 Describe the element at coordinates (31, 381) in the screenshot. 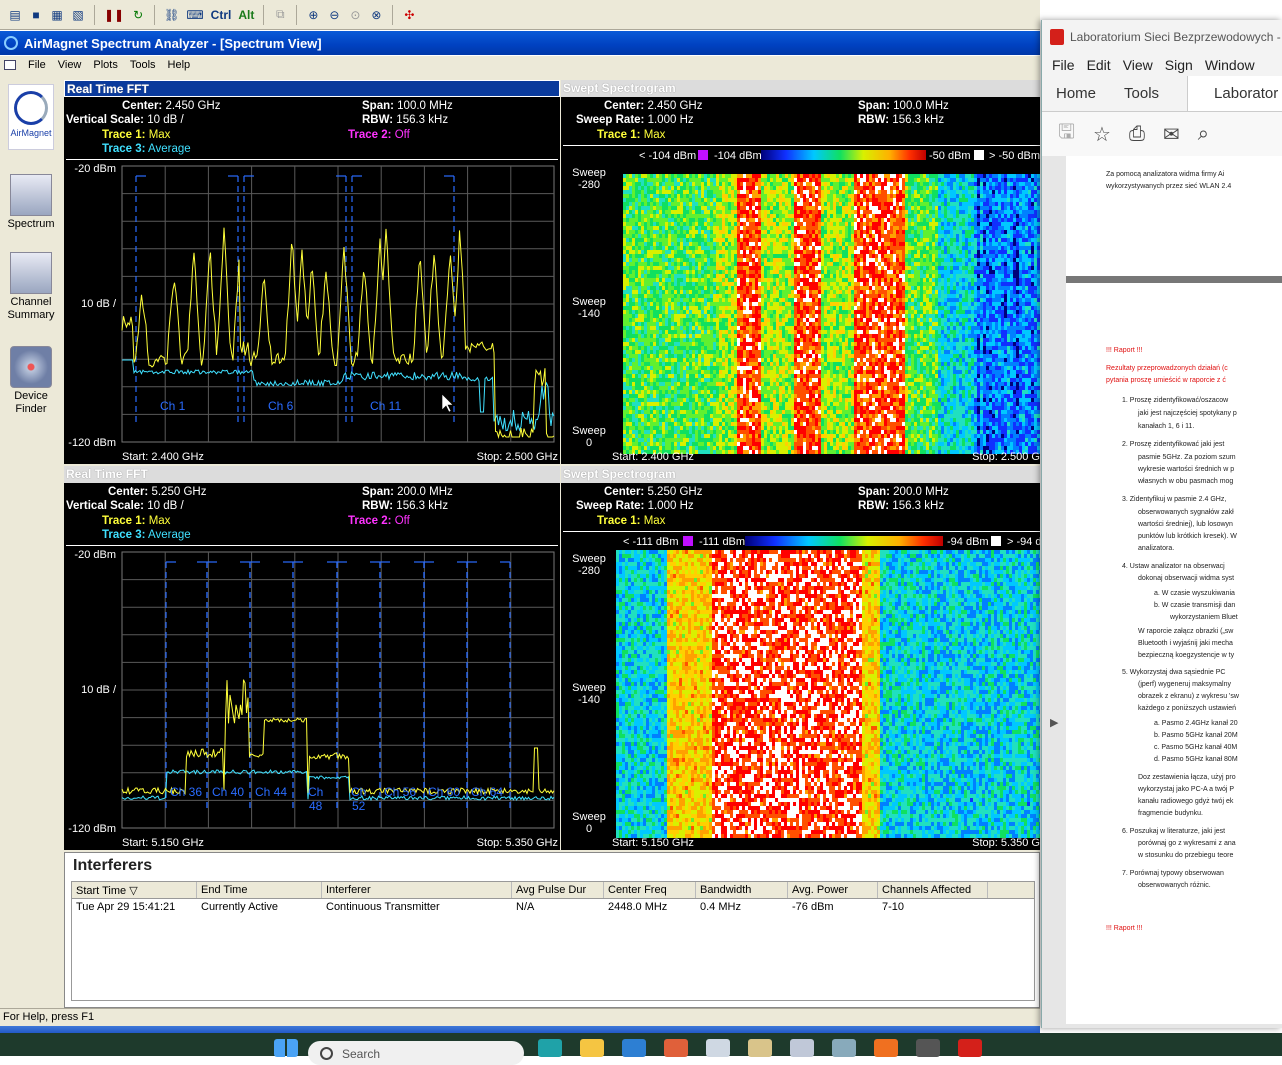

I see `nav-device-finder: Device Finder` at that location.